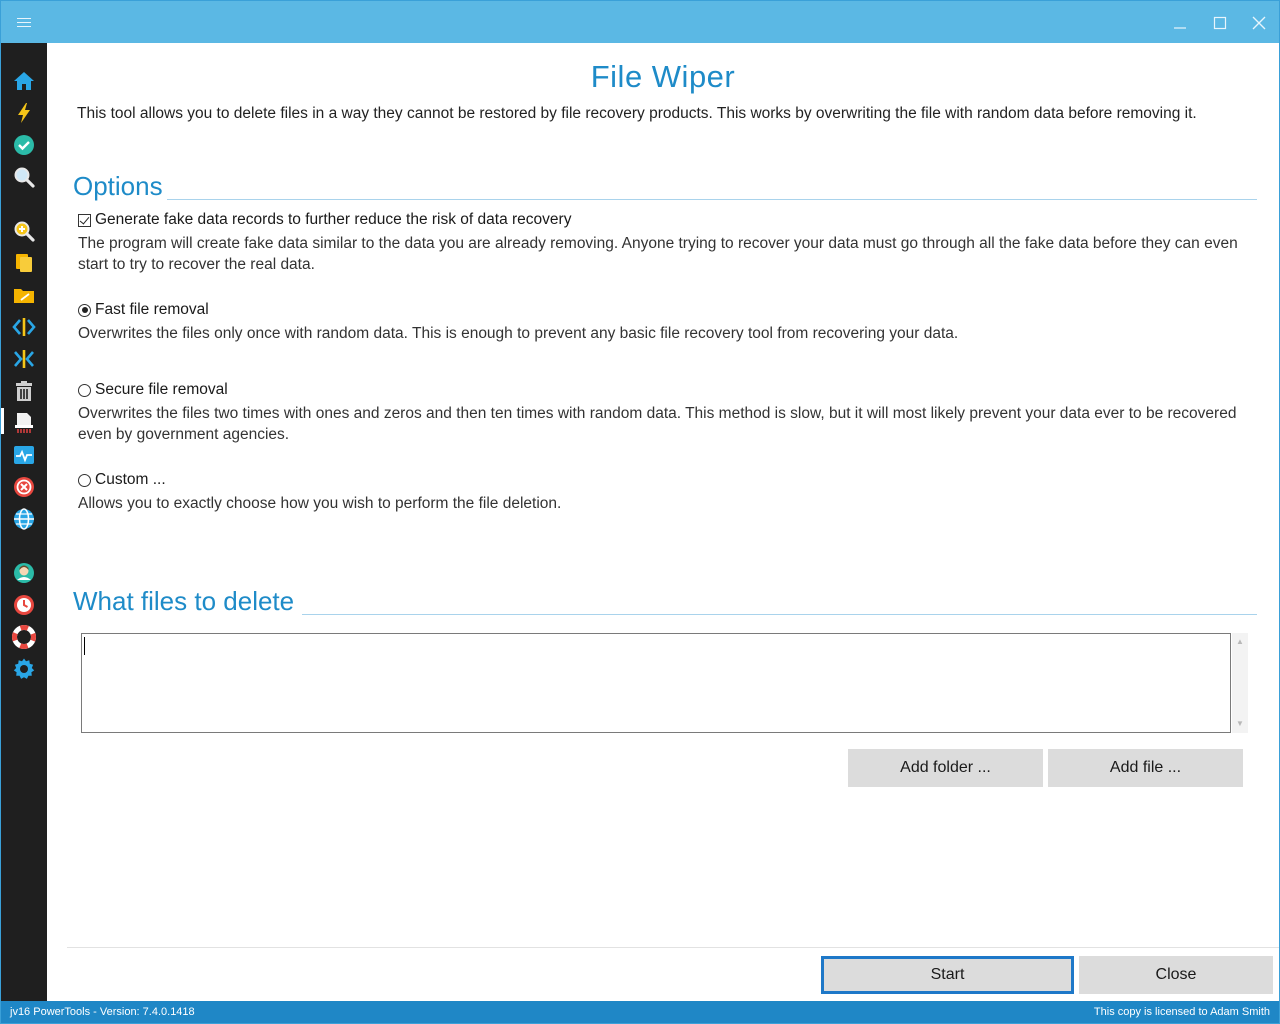  What do you see at coordinates (24, 519) in the screenshot?
I see `globe-icon` at bounding box center [24, 519].